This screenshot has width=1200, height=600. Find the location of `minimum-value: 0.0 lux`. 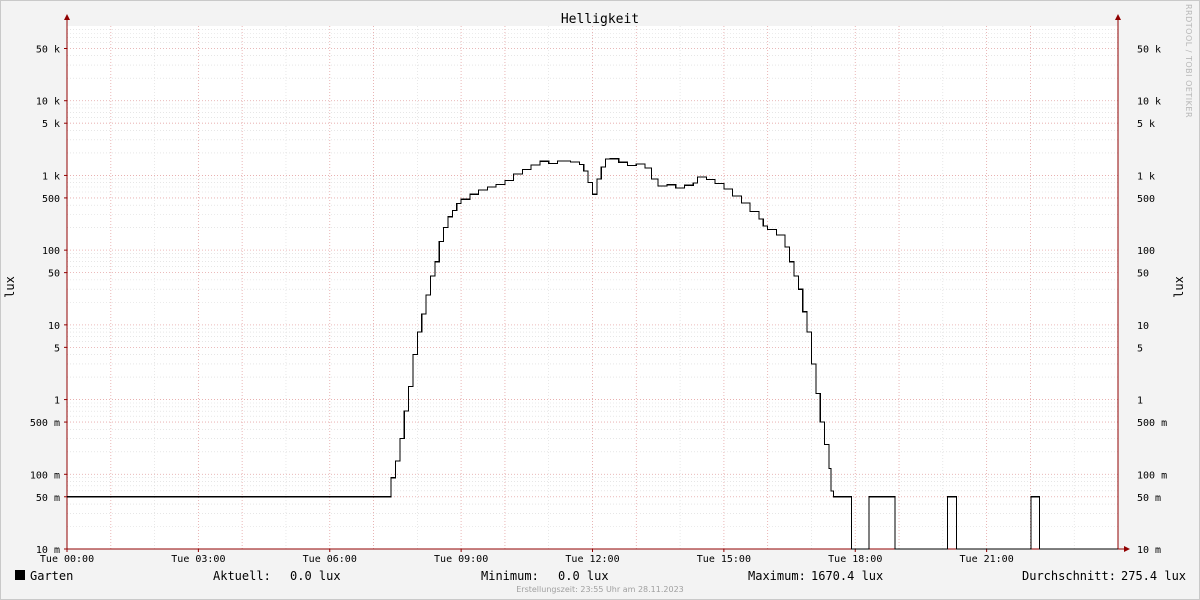

minimum-value: 0.0 lux is located at coordinates (583, 576).